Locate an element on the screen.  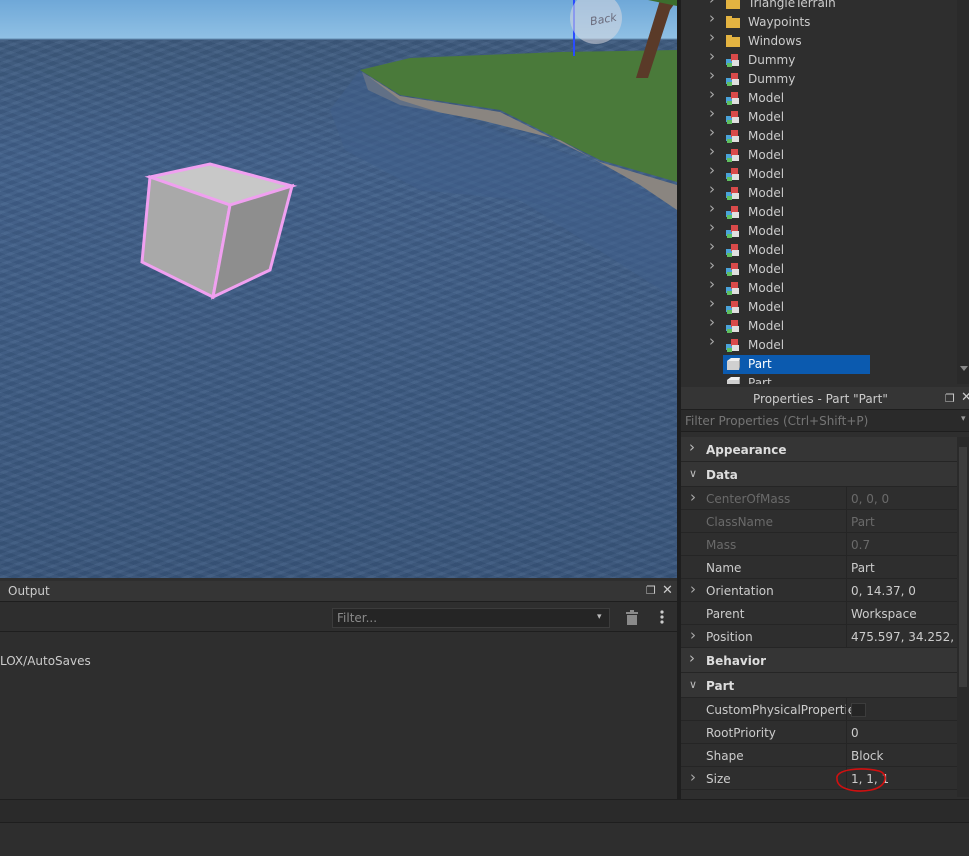
property-name: Name is located at coordinates (724, 568).